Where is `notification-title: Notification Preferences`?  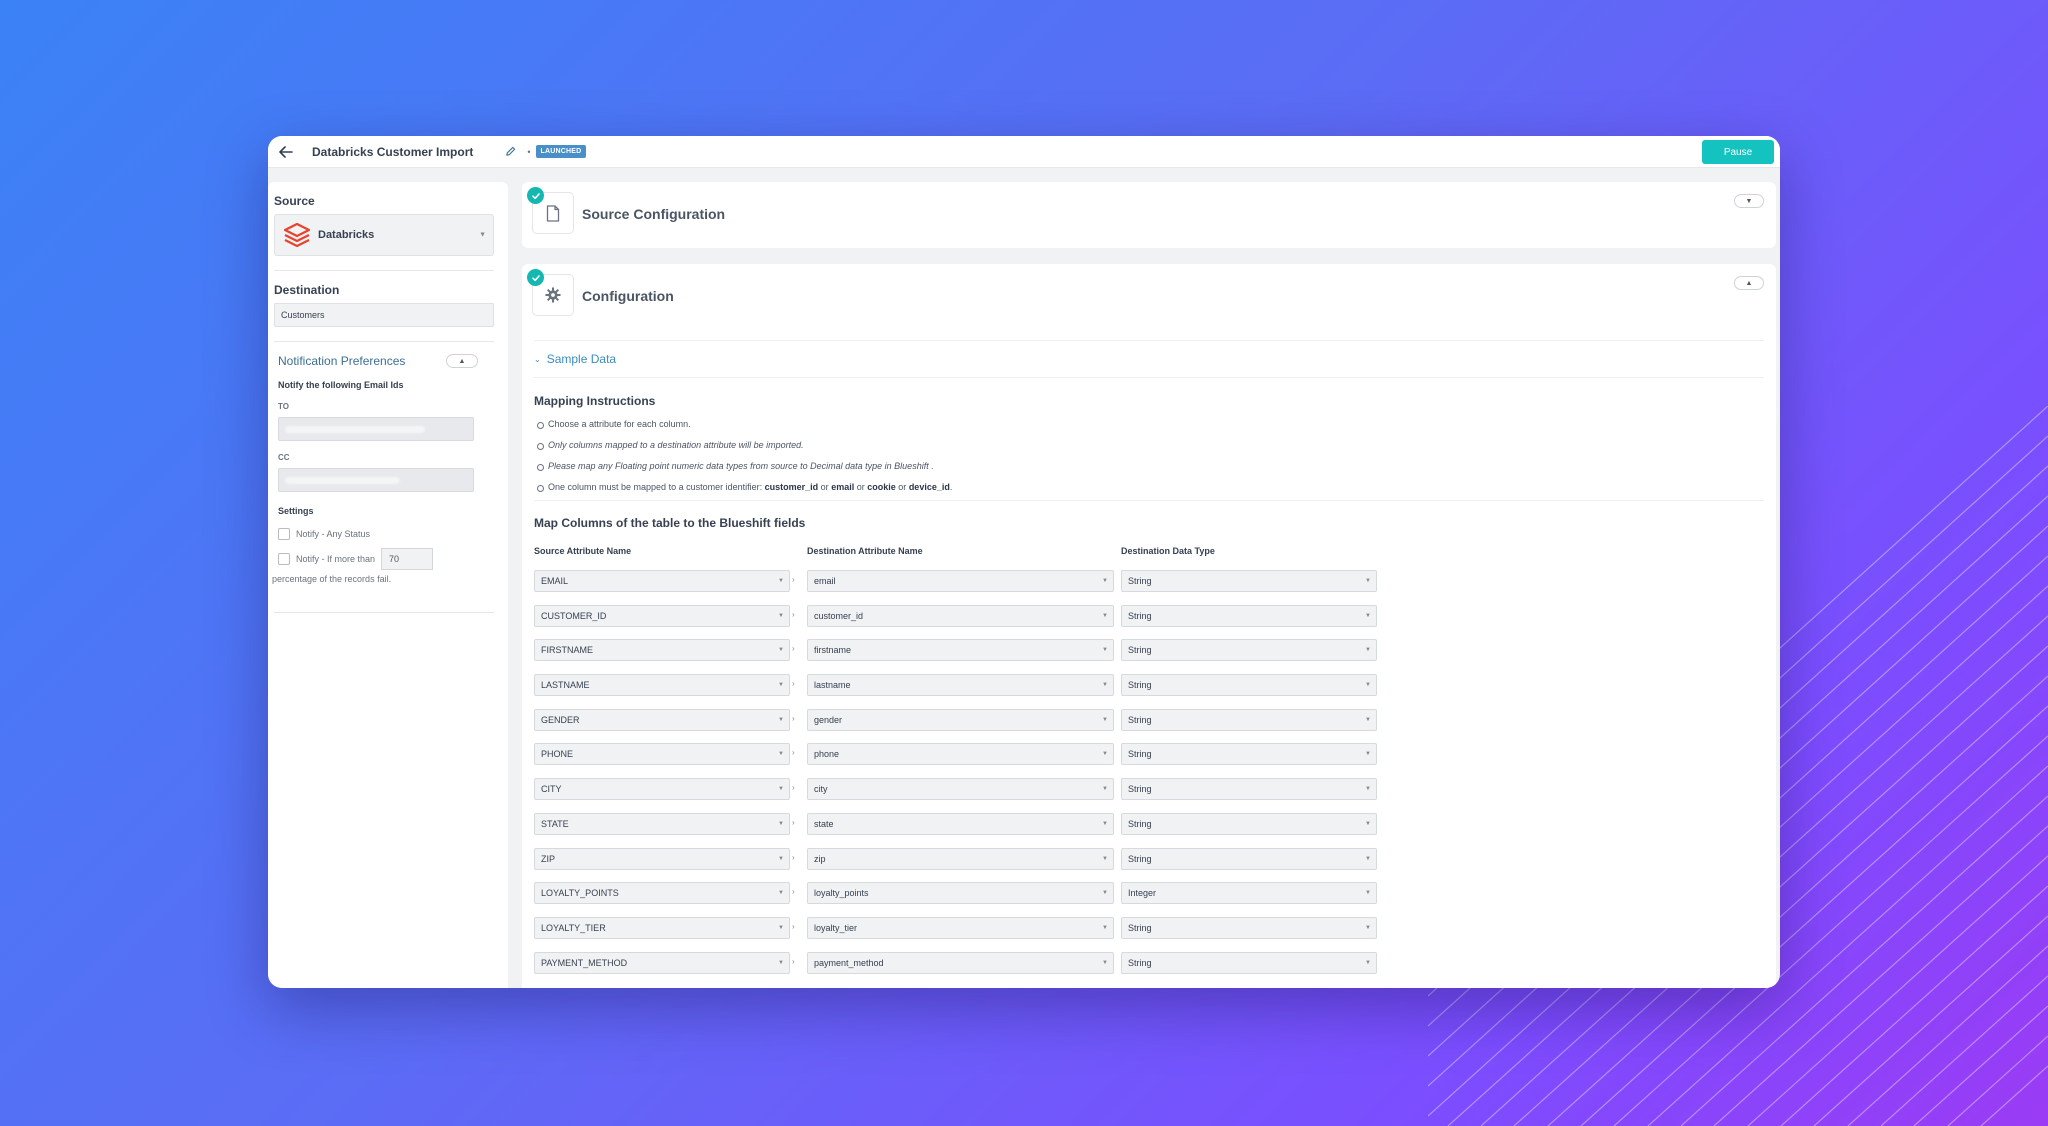 notification-title: Notification Preferences is located at coordinates (342, 361).